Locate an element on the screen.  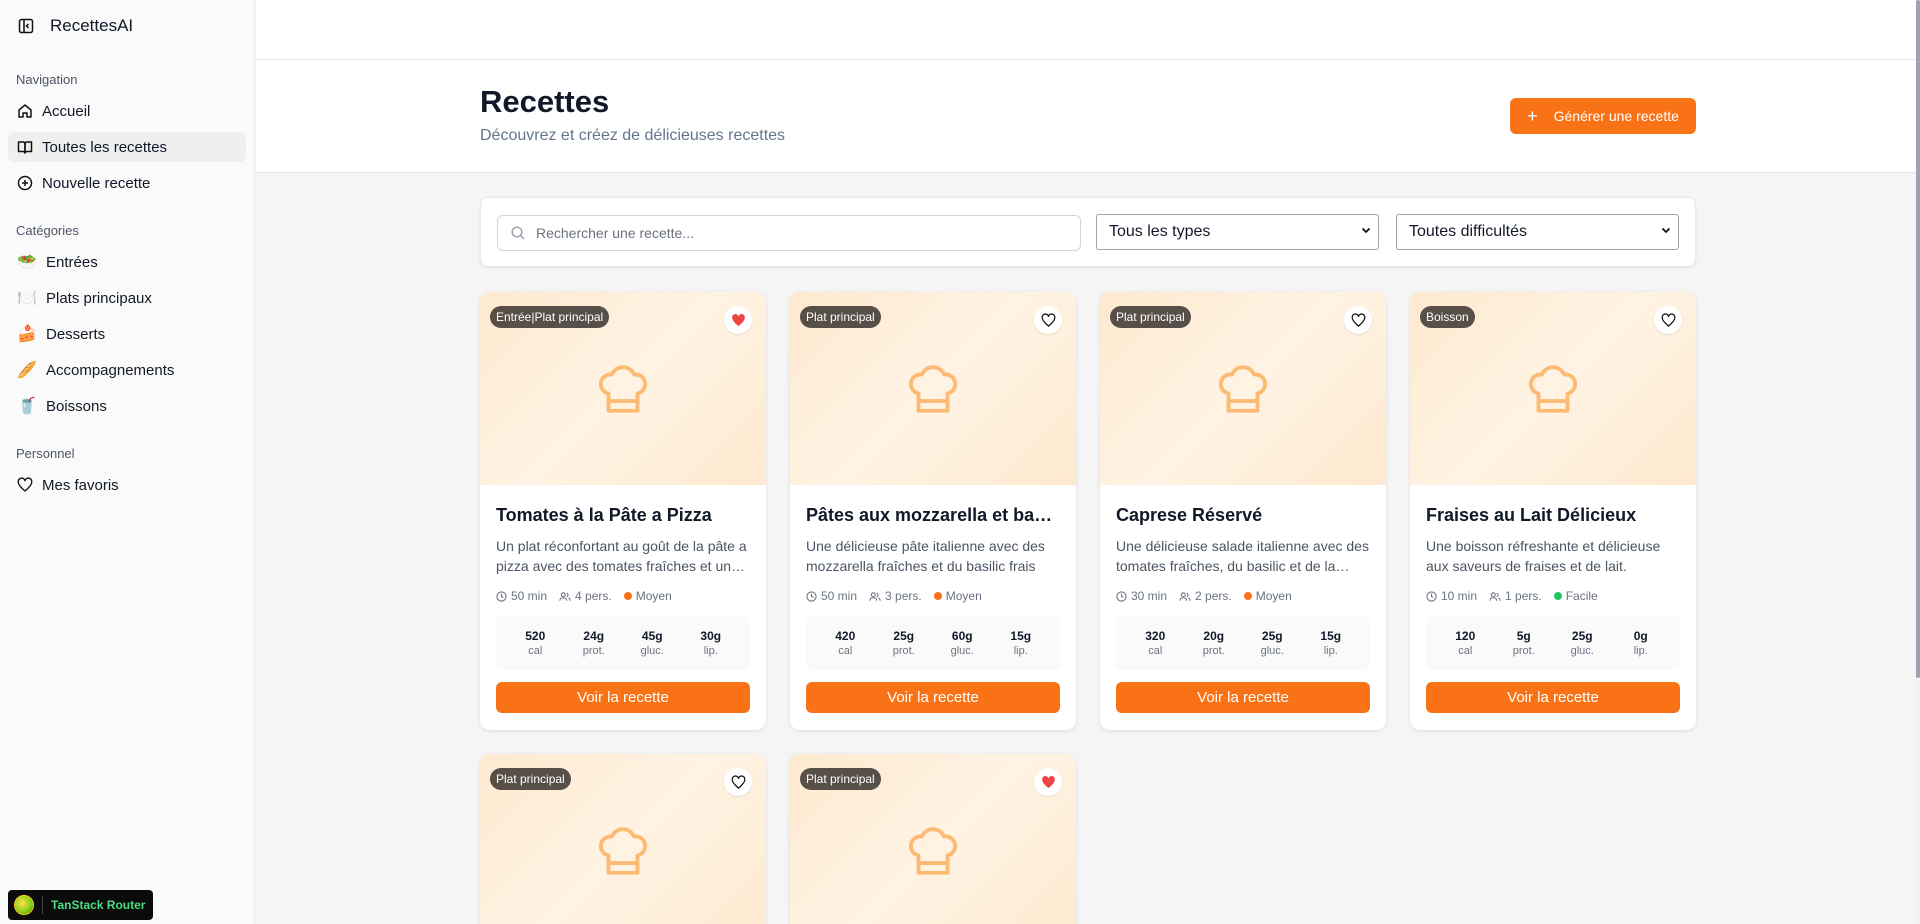
recipe-difficulty: Moyen is located at coordinates (1273, 596).